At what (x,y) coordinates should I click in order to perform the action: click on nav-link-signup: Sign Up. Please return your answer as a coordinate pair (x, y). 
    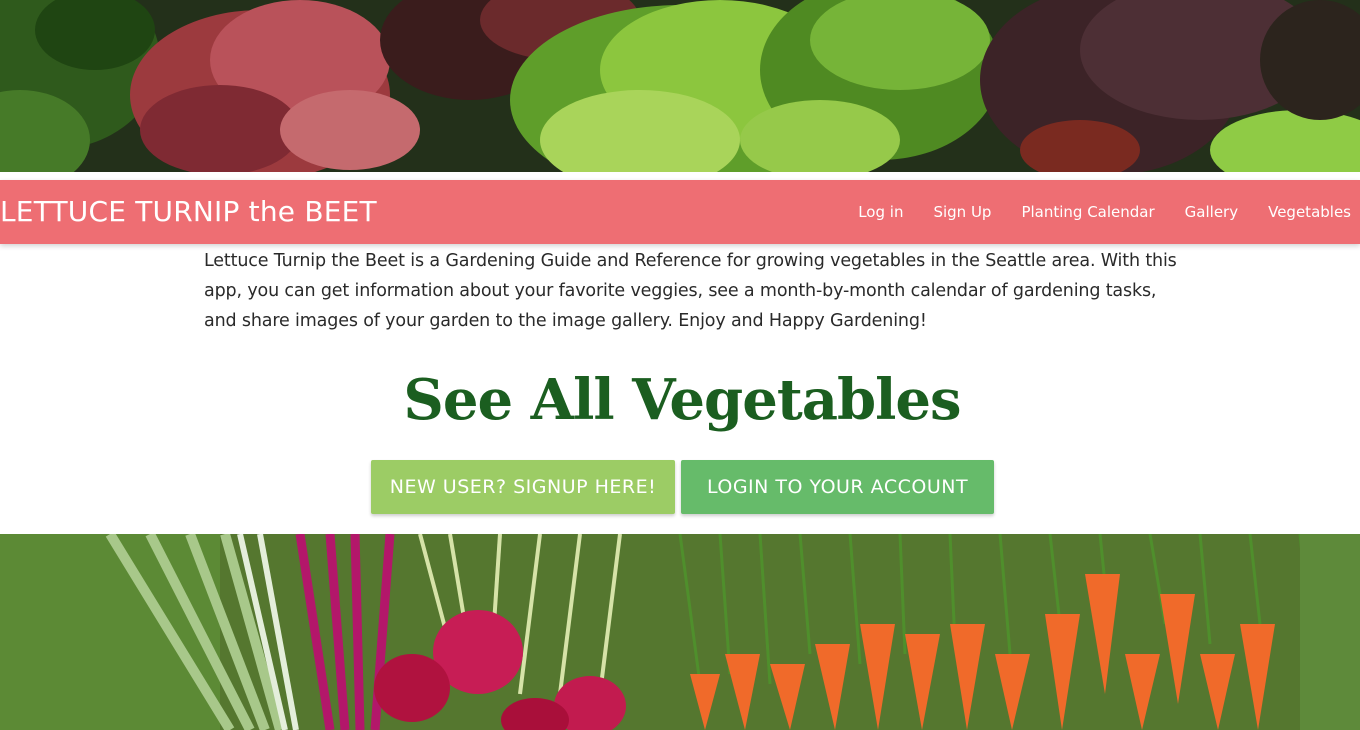
    Looking at the image, I should click on (962, 212).